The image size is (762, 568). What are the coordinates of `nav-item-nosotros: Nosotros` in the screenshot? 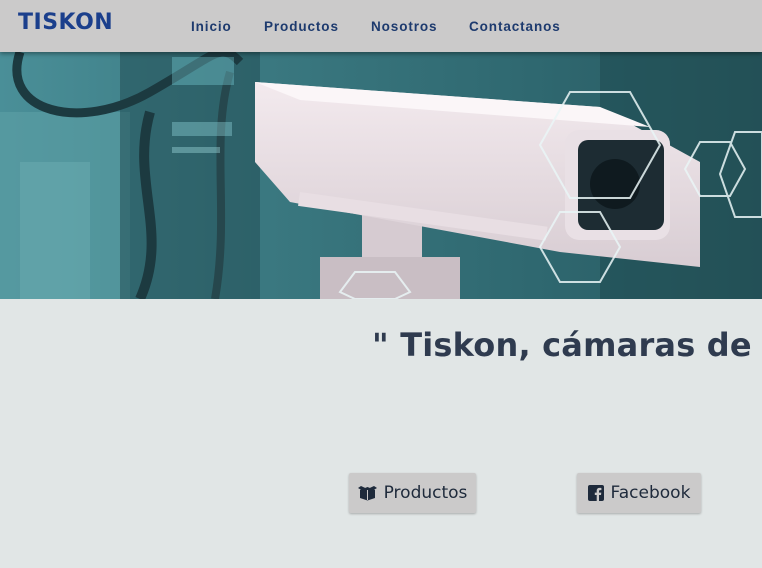 It's located at (404, 26).